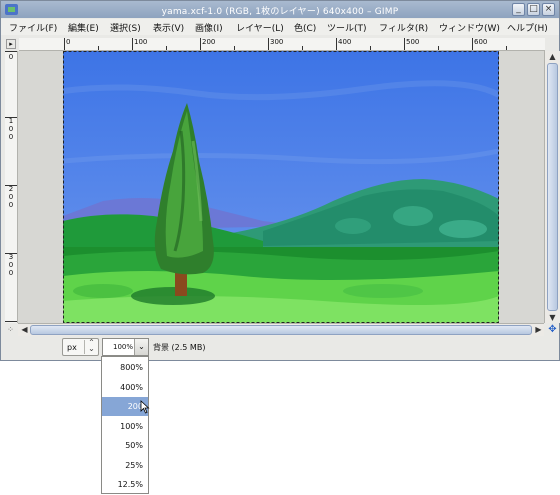  Describe the element at coordinates (91, 346) in the screenshot. I see `unit-spin-icon: ⌃ ⌄` at that location.